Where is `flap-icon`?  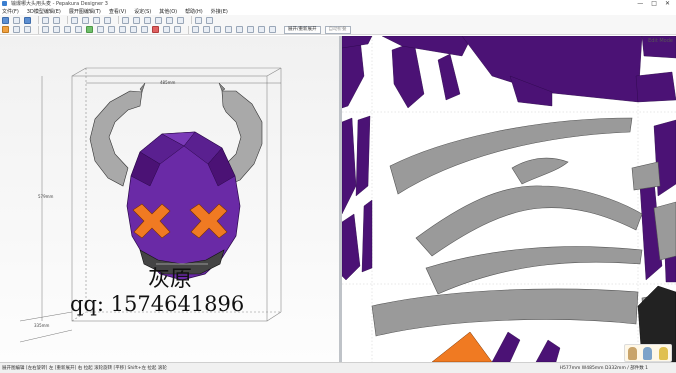
flap-icon is located at coordinates (169, 20).